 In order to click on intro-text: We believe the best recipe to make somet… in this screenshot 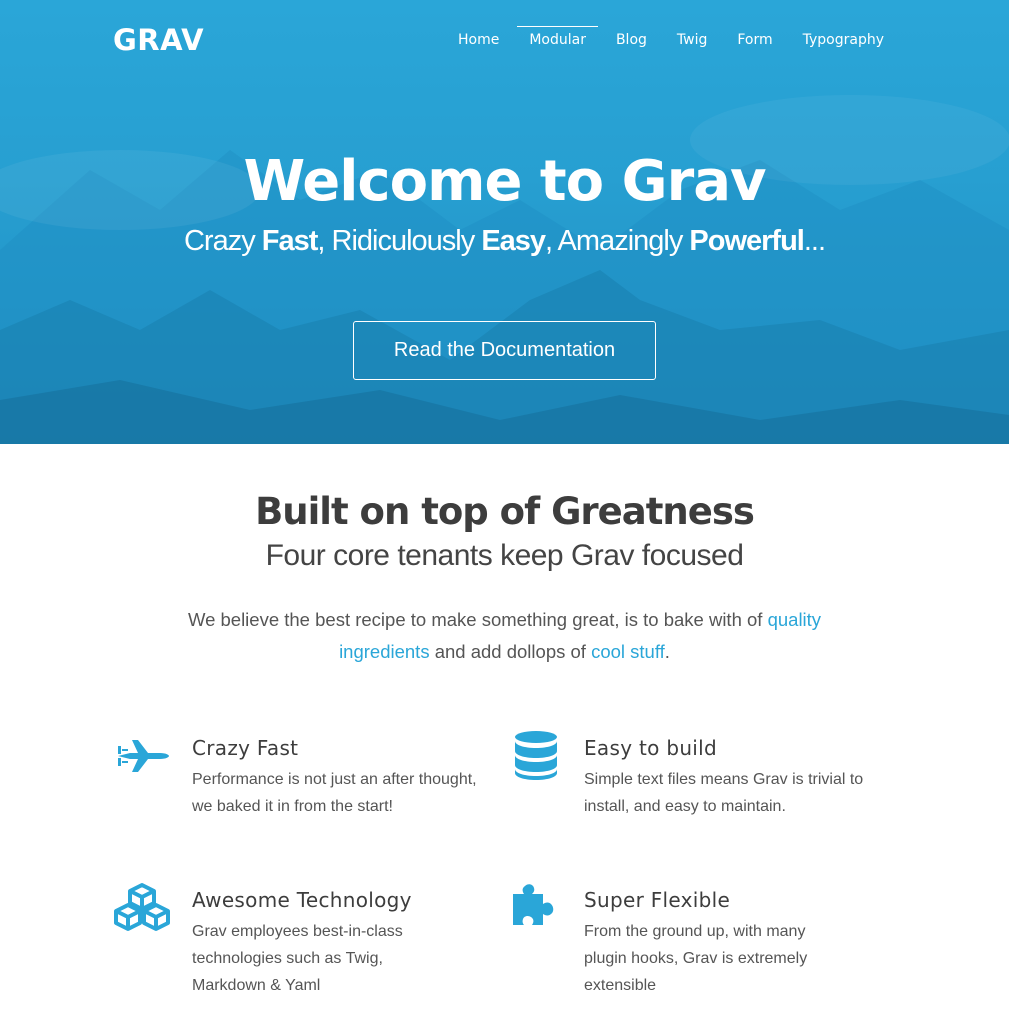, I will do `click(477, 619)`.